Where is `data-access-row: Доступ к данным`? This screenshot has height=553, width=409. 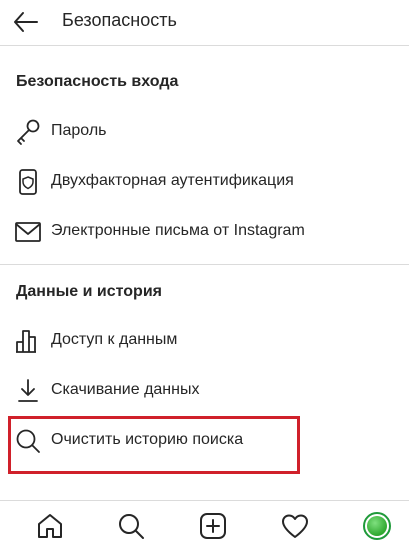
data-access-row: Доступ к данным is located at coordinates (204, 341).